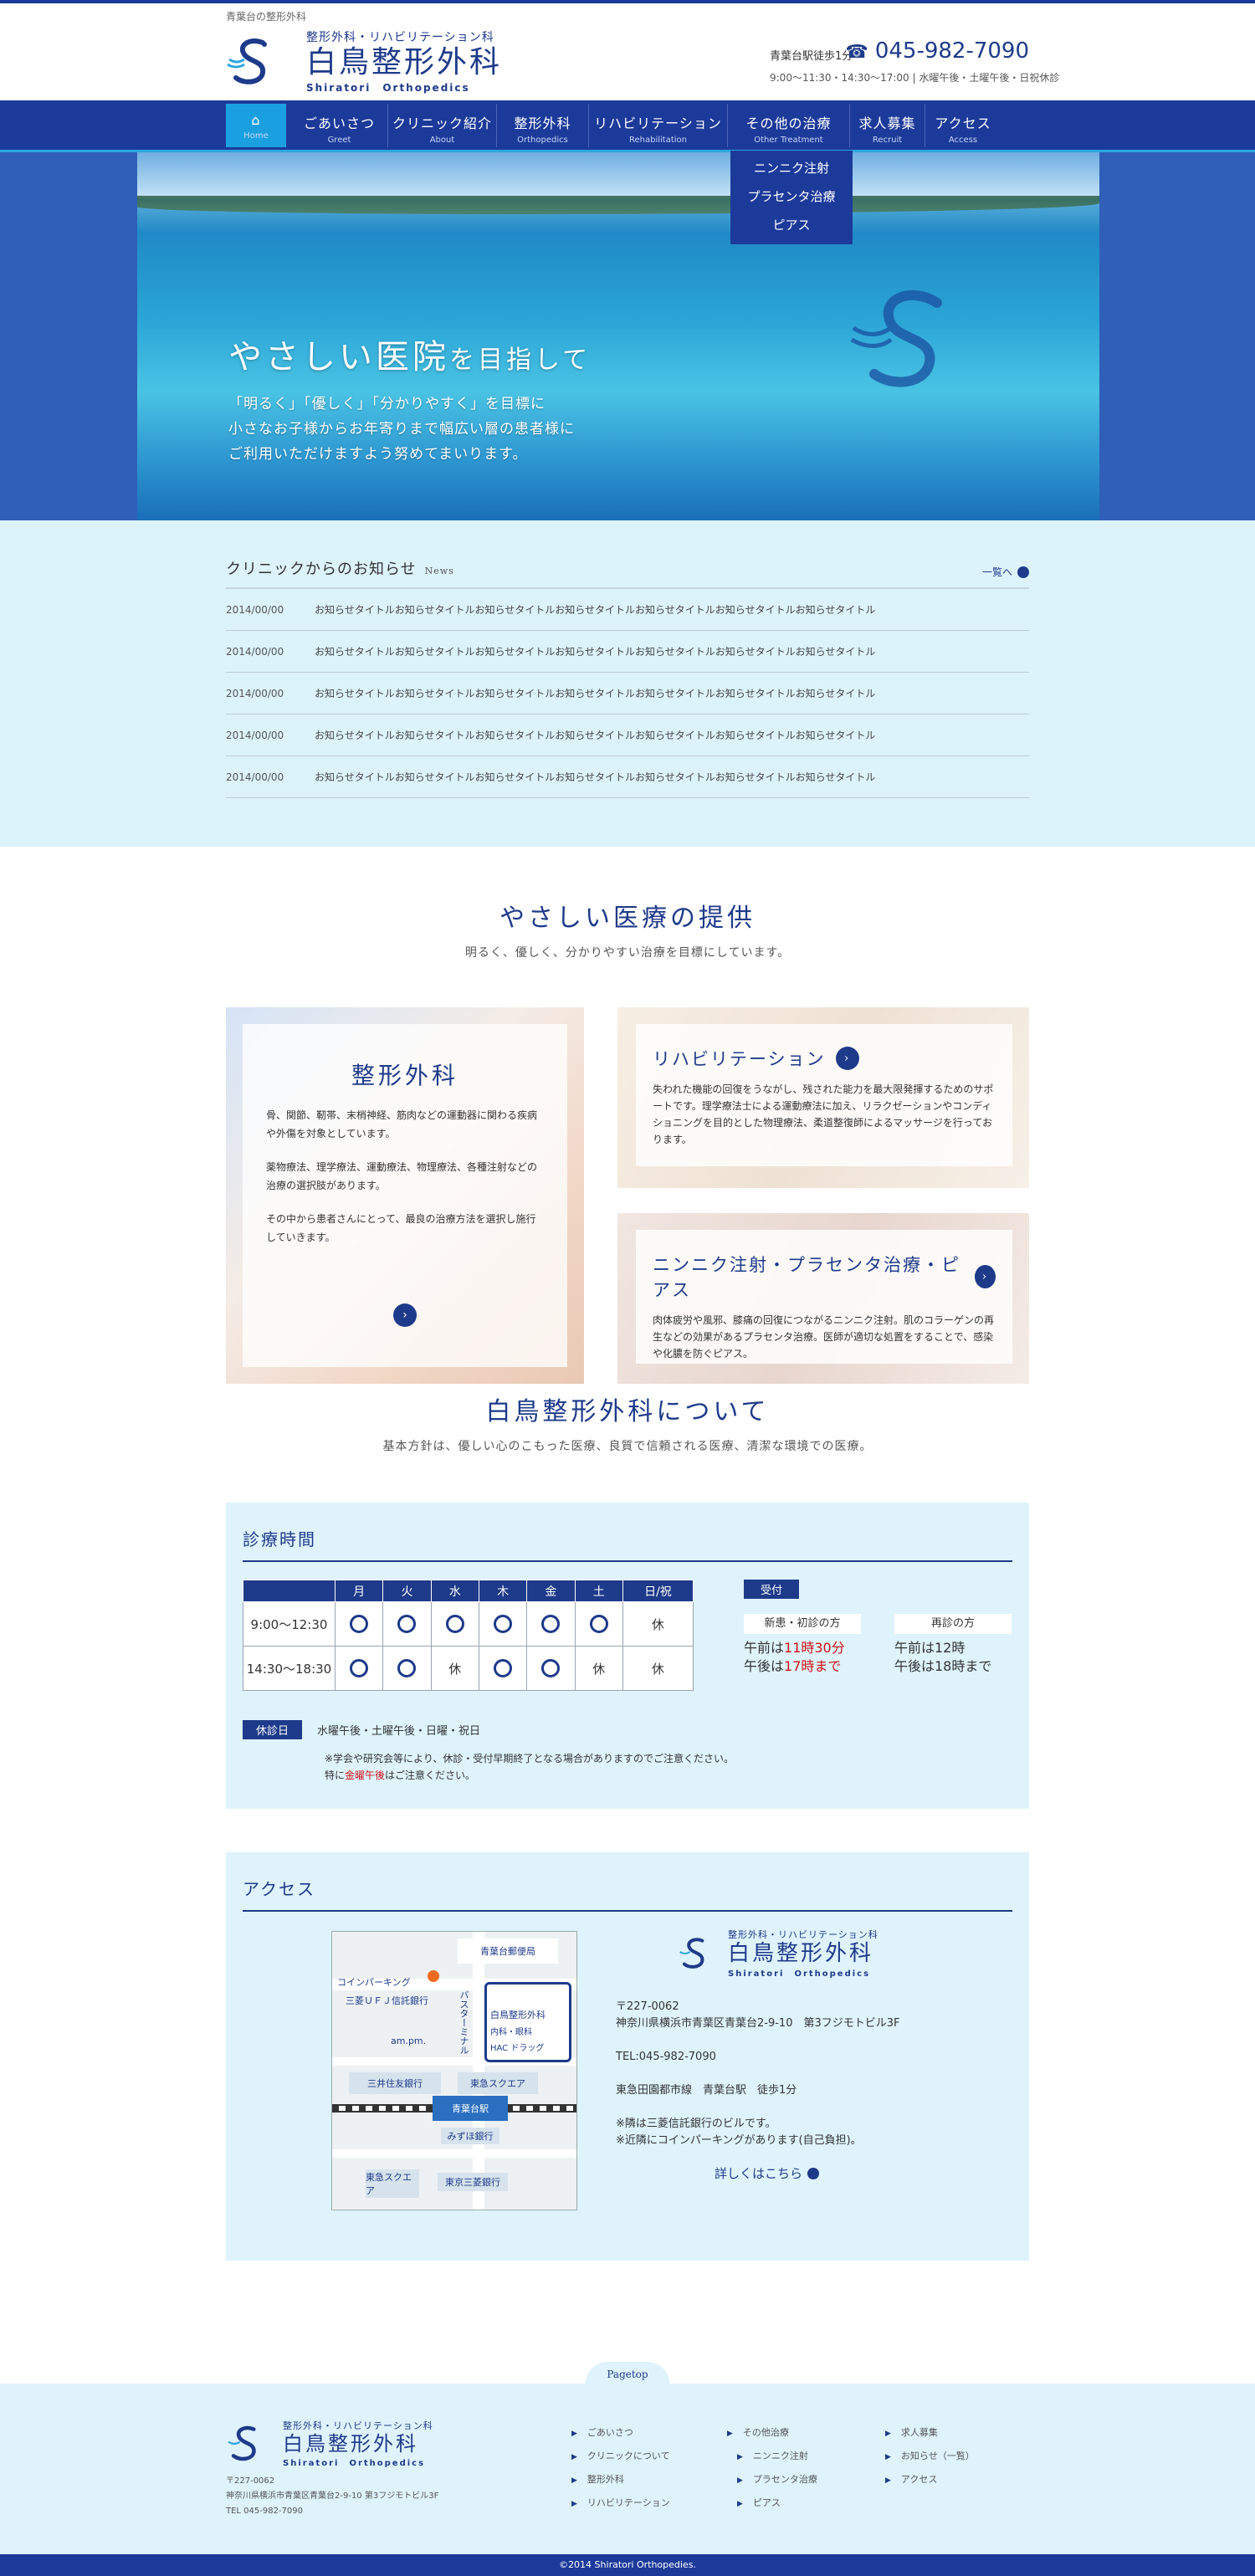 The height and width of the screenshot is (2576, 1255). Describe the element at coordinates (953, 1624) in the screenshot. I see `returning-patient-title: 再診の方` at that location.